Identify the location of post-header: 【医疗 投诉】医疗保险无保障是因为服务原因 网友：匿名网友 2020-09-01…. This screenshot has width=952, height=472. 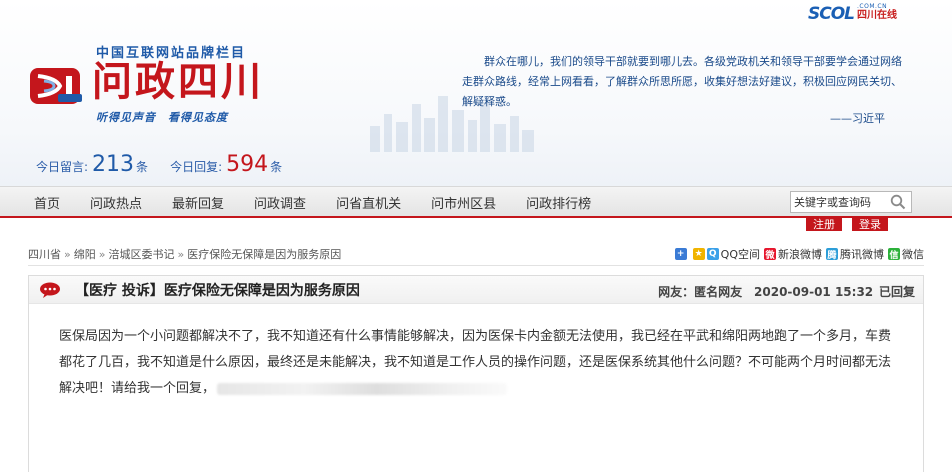
(476, 290).